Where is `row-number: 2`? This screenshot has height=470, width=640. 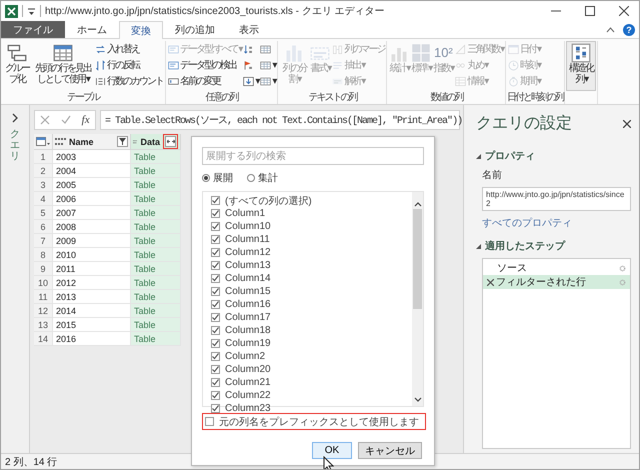 row-number: 2 is located at coordinates (43, 171).